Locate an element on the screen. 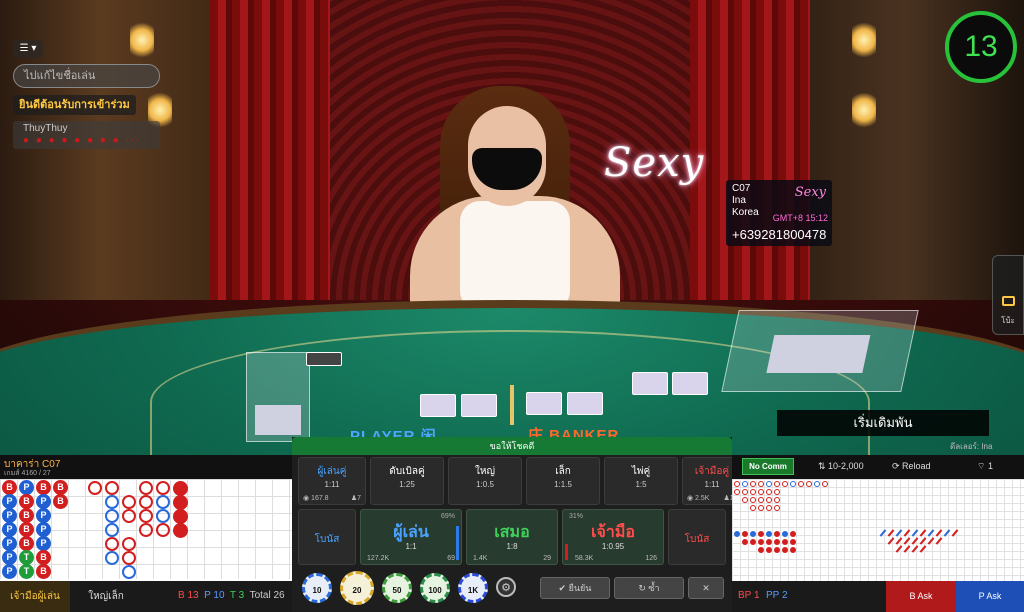 The width and height of the screenshot is (1024, 612). banker-bet: 31% เจ้ามือ 1:0.95 58.3K 126 is located at coordinates (613, 537).